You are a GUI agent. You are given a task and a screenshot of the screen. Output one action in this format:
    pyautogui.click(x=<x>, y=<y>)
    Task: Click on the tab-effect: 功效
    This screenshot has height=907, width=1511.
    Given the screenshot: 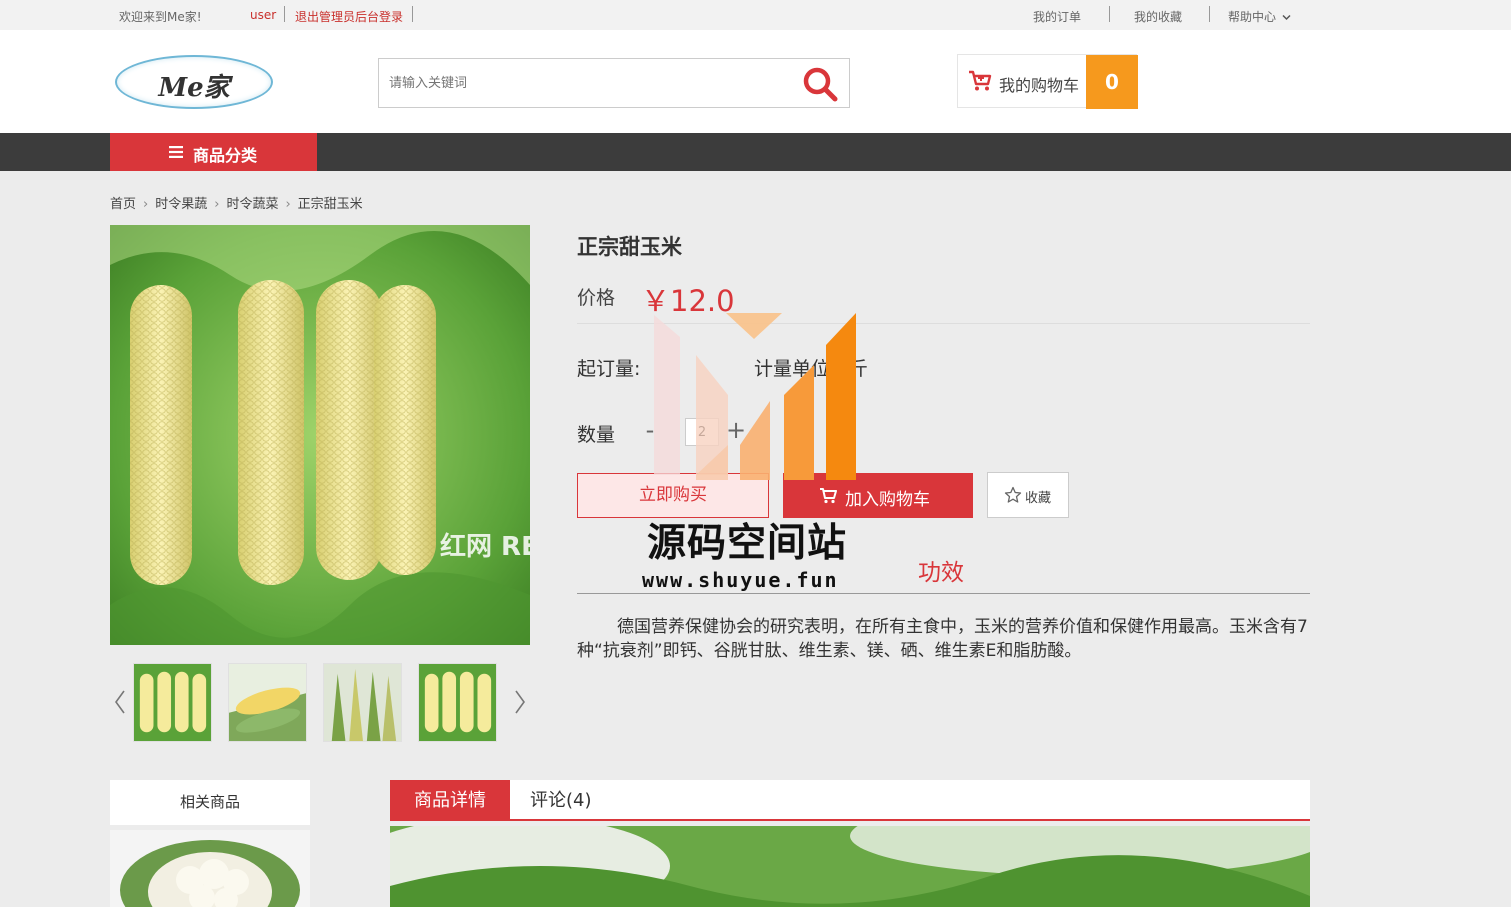 What is the action you would take?
    pyautogui.click(x=941, y=570)
    